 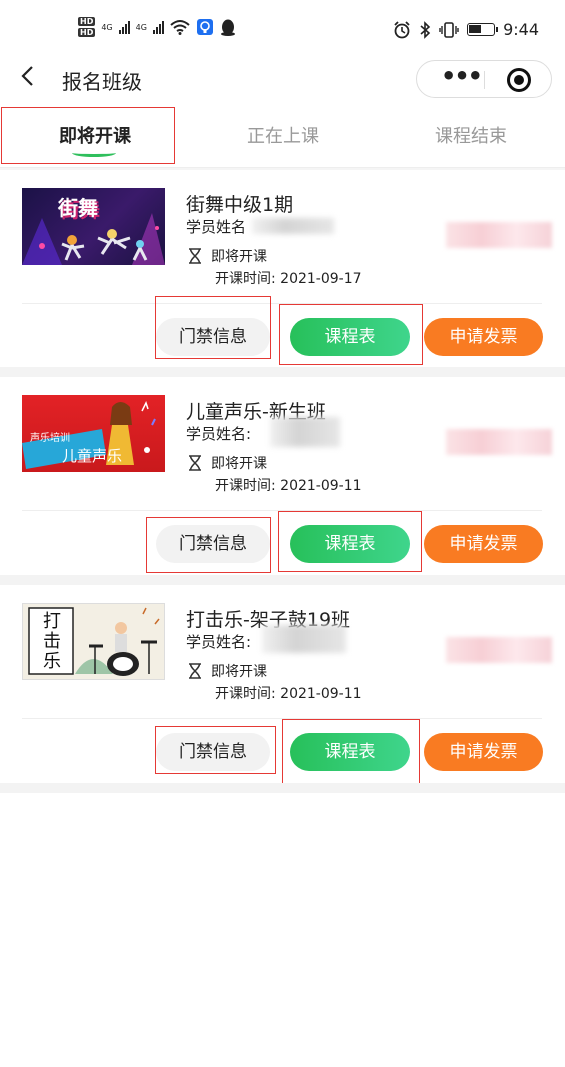 I want to click on nav-bar: 报名班级 •••, so click(x=282, y=79).